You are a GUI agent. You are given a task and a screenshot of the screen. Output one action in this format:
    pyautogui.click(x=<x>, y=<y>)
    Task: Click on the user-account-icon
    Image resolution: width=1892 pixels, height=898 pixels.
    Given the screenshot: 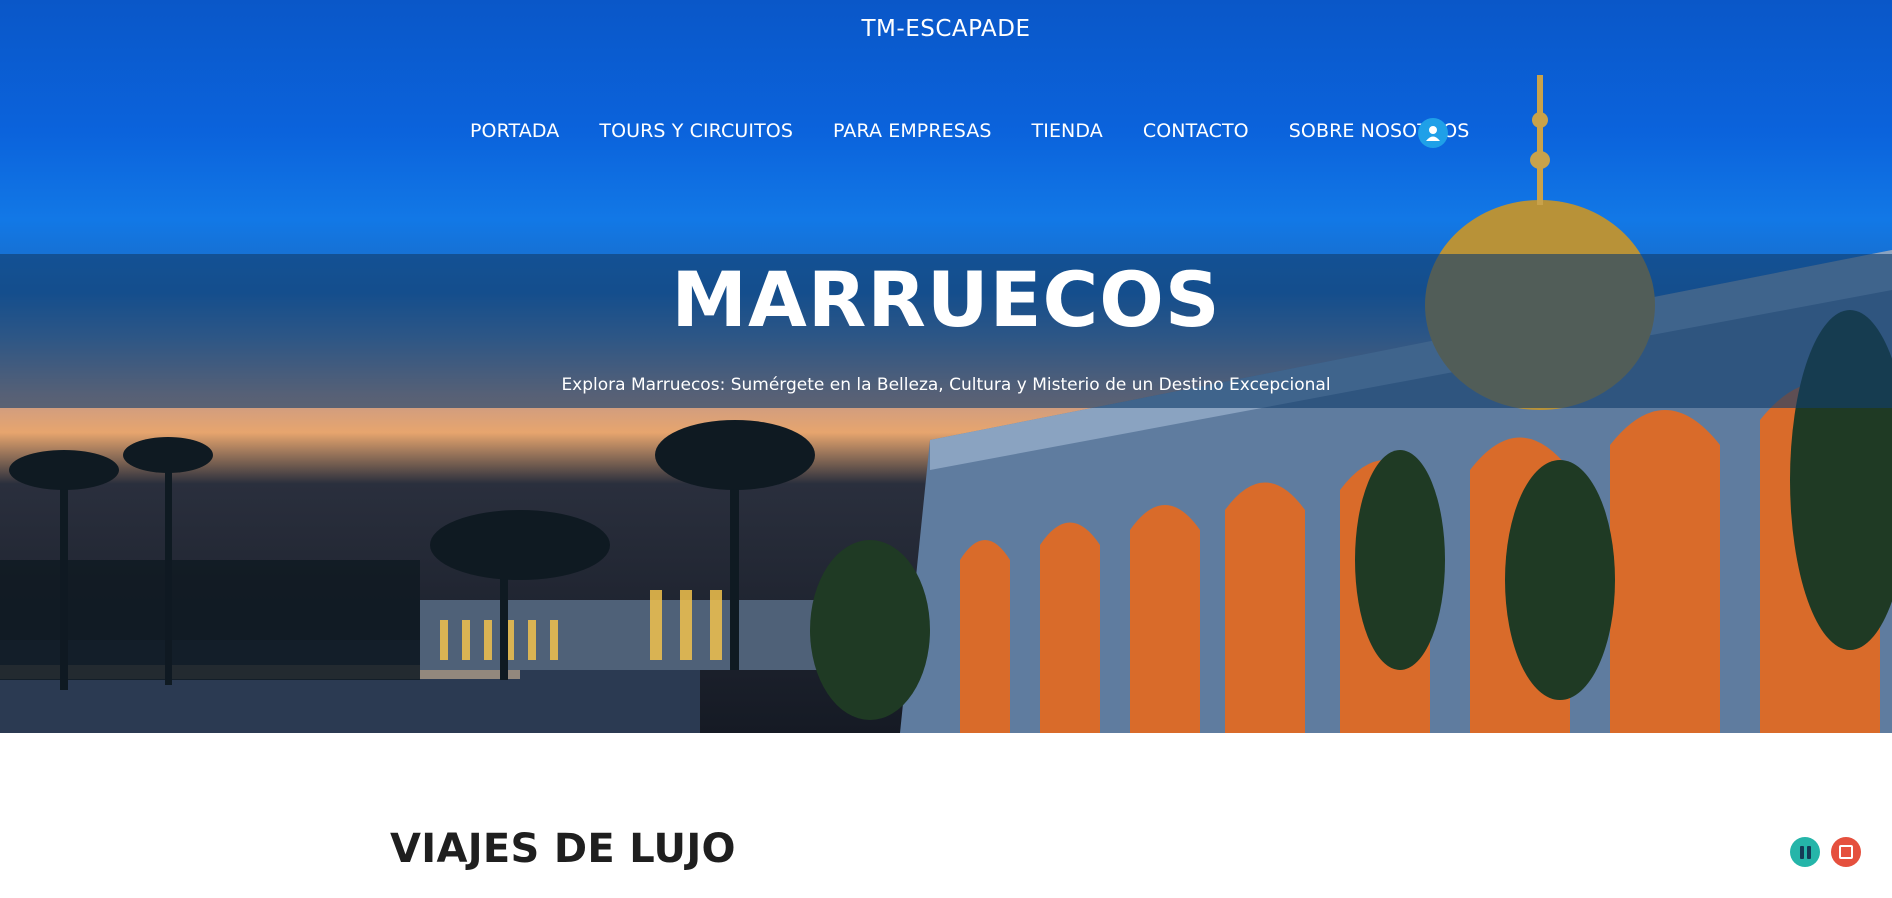 What is the action you would take?
    pyautogui.click(x=1433, y=133)
    